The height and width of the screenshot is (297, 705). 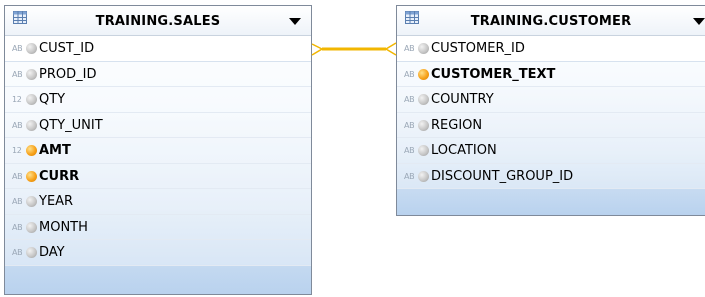 What do you see at coordinates (551, 151) in the screenshot?
I see `column-row: AB LOCATION` at bounding box center [551, 151].